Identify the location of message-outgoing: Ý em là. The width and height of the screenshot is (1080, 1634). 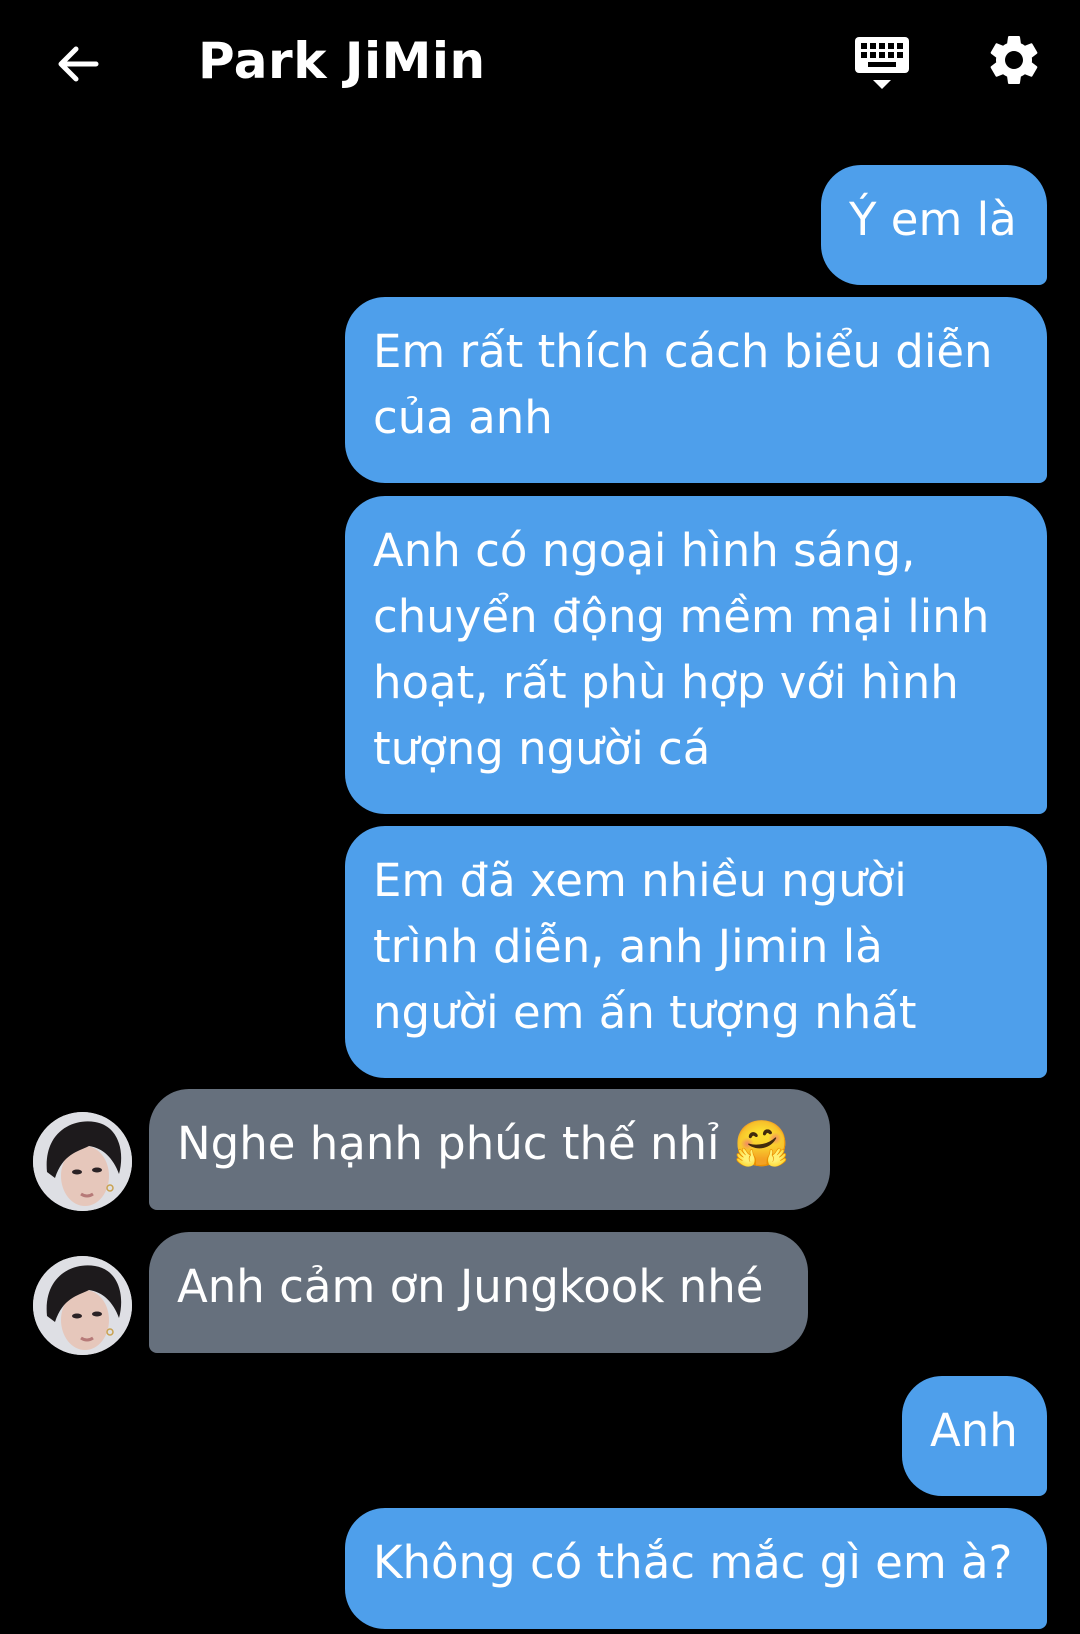
(934, 225).